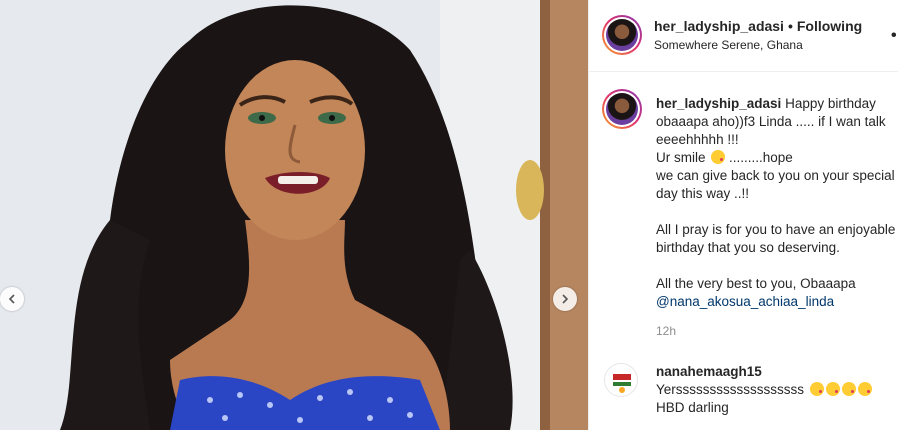  Describe the element at coordinates (666, 331) in the screenshot. I see `post-timestamp: 12h` at that location.